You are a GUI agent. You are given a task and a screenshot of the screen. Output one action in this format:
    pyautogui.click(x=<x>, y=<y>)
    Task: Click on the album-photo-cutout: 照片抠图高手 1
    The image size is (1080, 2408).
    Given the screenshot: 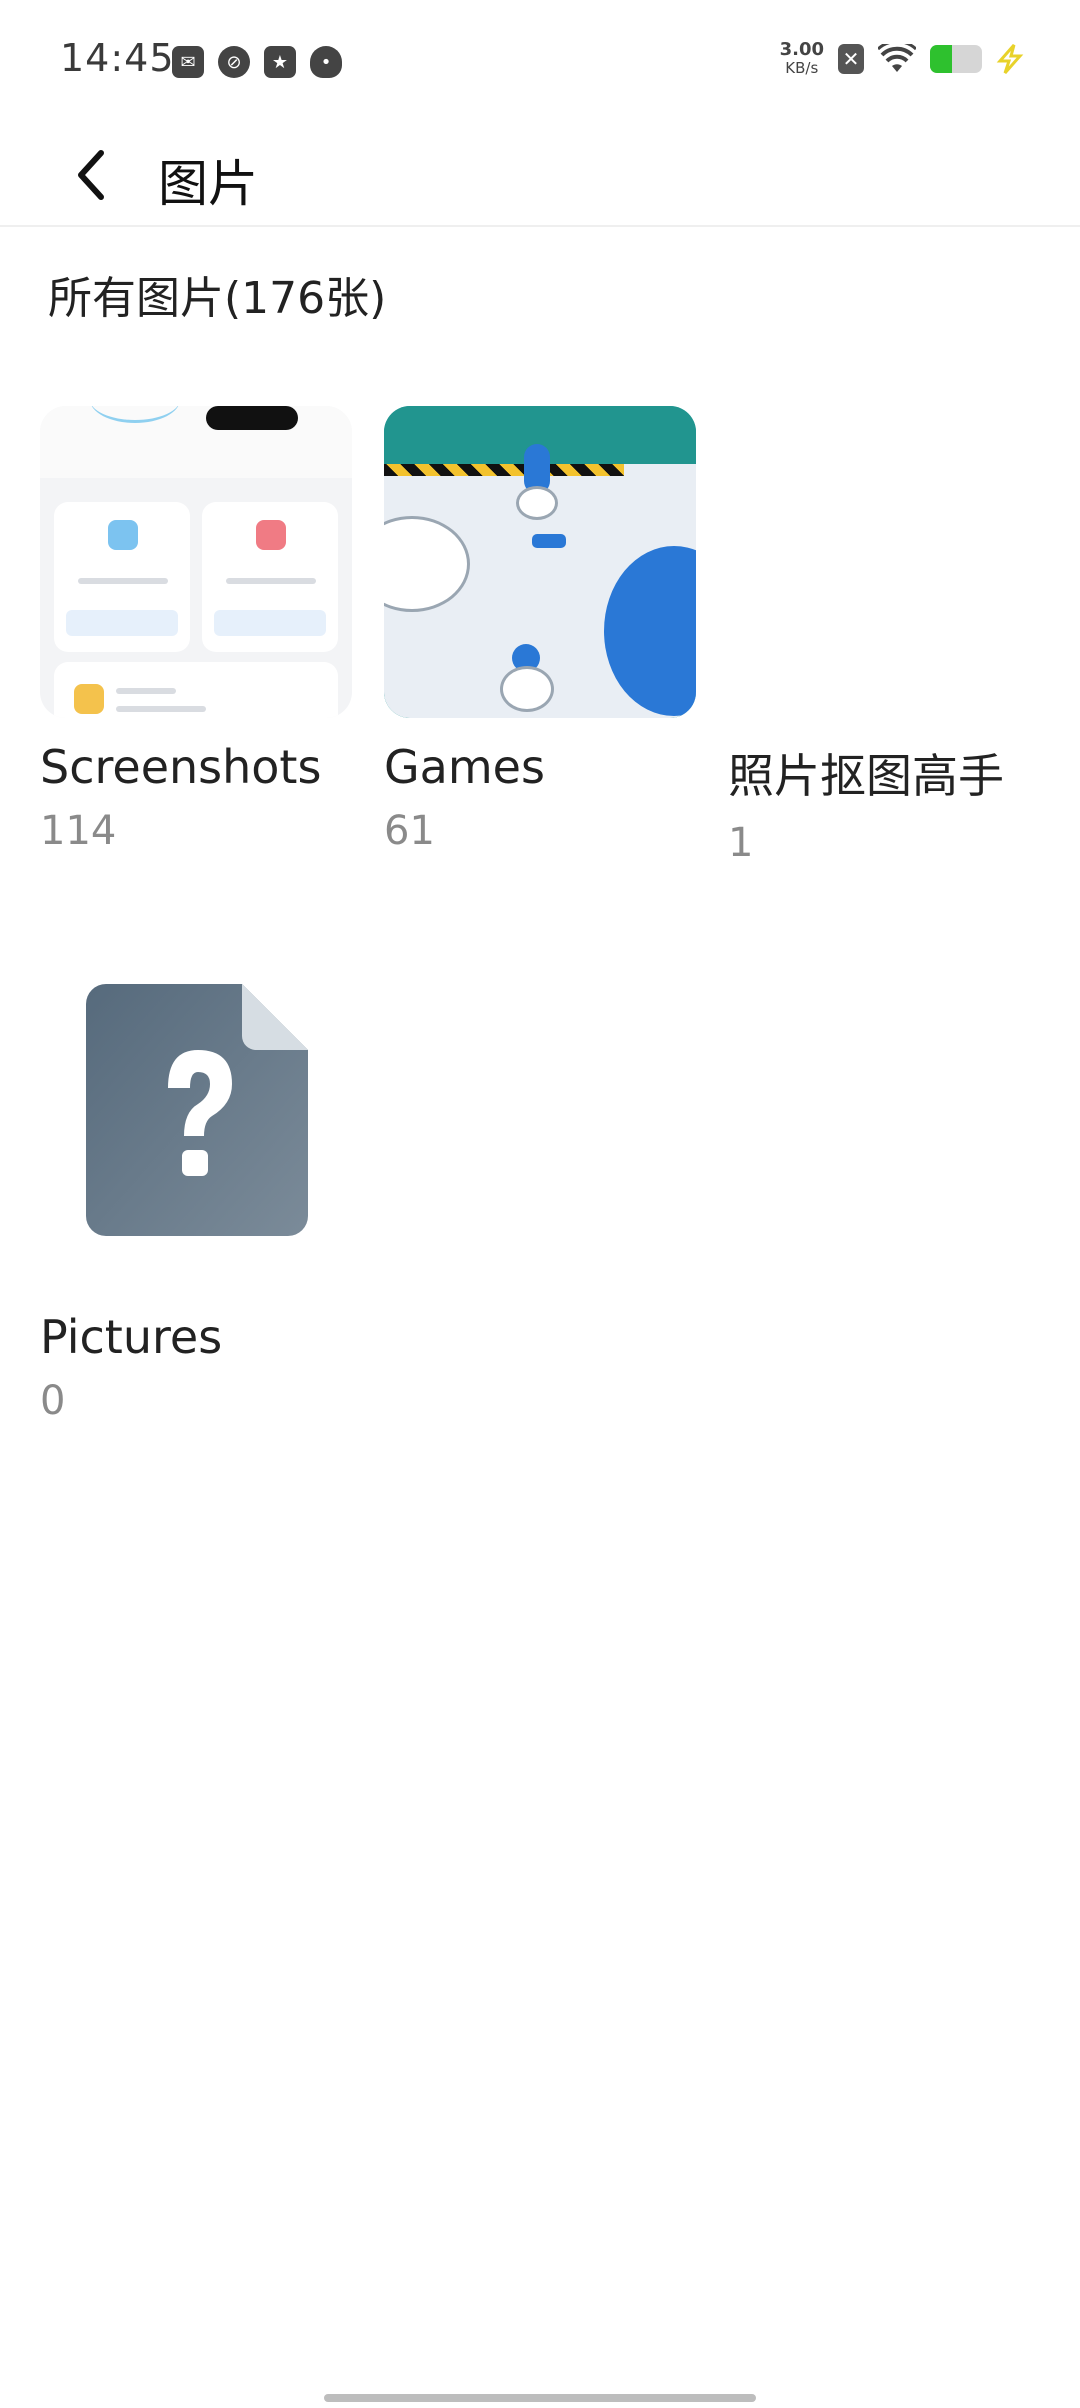 What is the action you would take?
    pyautogui.click(x=888, y=636)
    